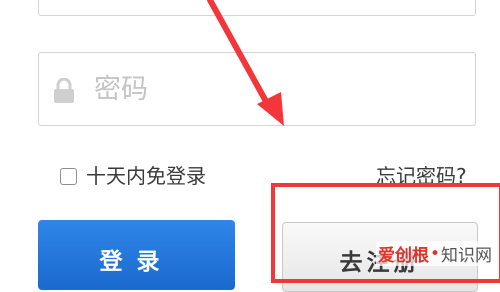 Image resolution: width=500 pixels, height=292 pixels. Describe the element at coordinates (403, 256) in the screenshot. I see `watermark-brand: 爱创根` at that location.